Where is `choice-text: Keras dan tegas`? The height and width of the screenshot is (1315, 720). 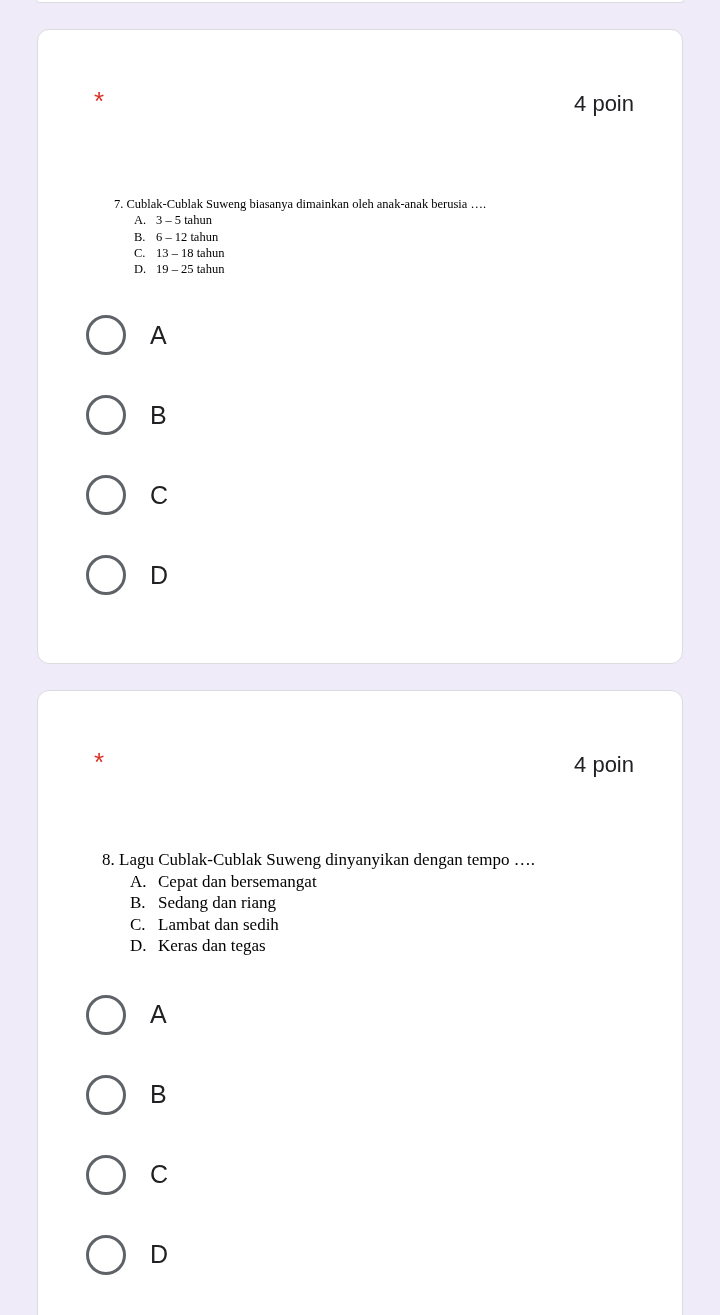
choice-text: Keras dan tegas is located at coordinates (212, 946).